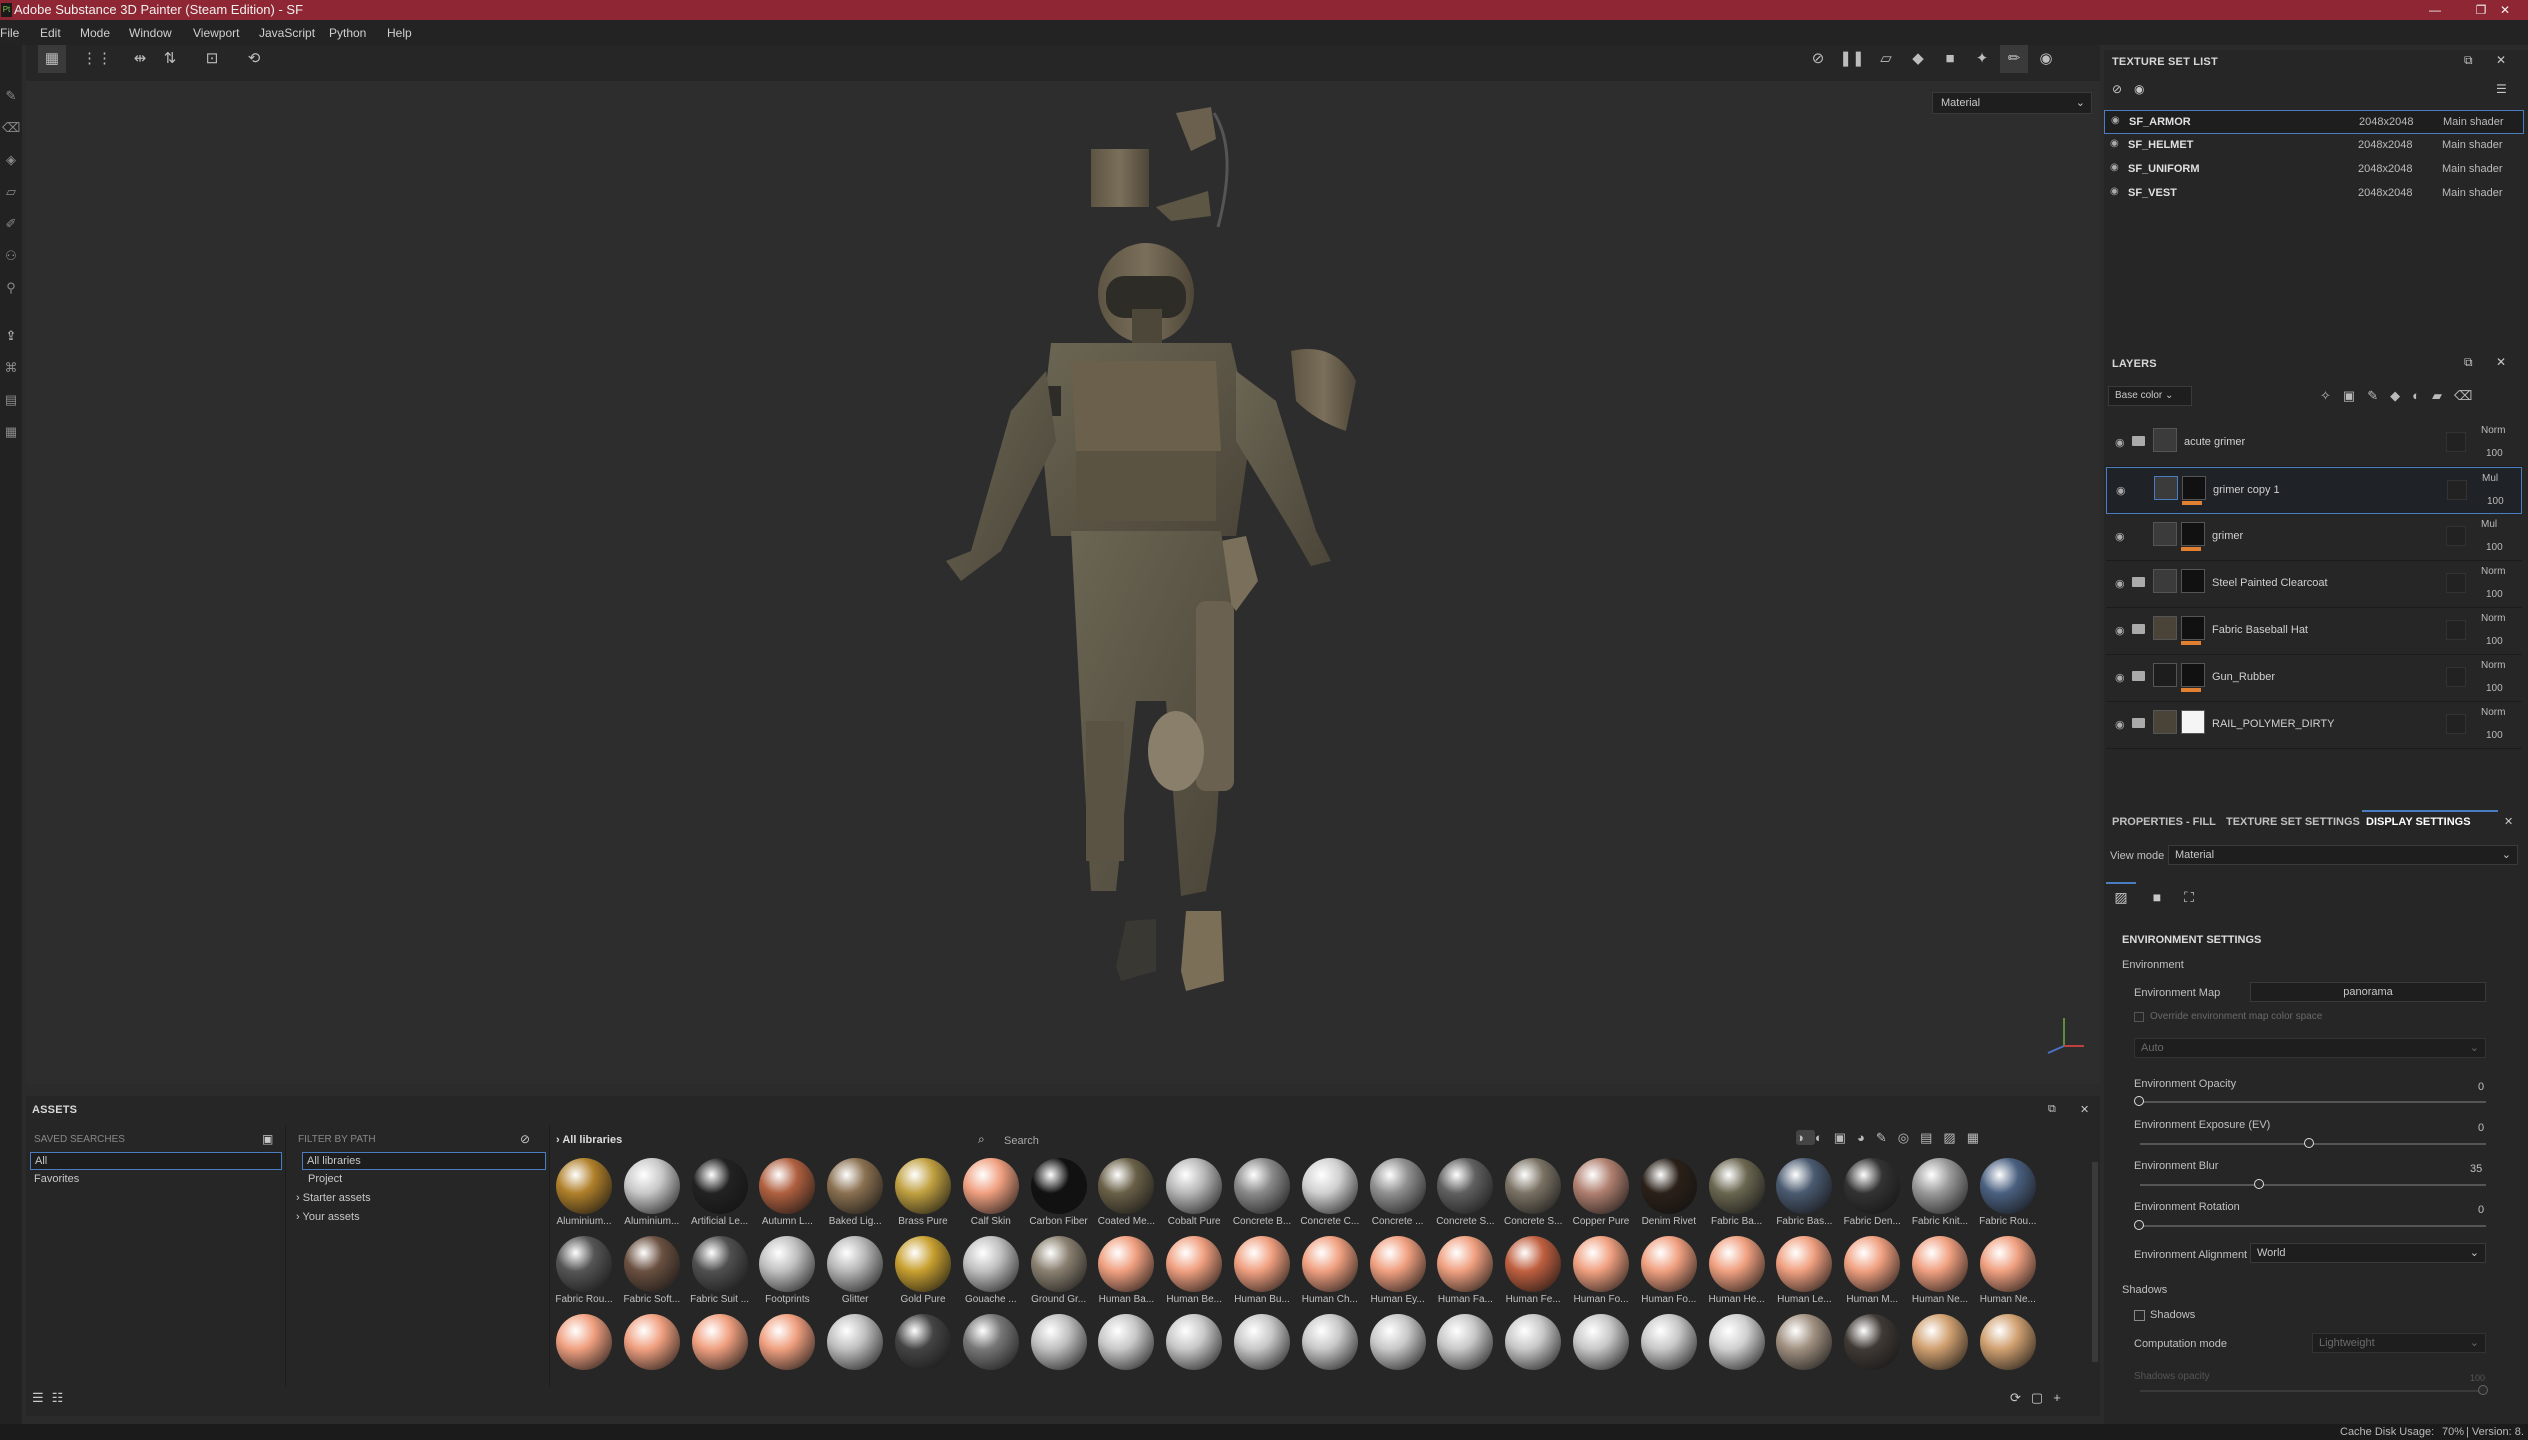 This screenshot has width=2528, height=1440. What do you see at coordinates (2062, 1397) in the screenshot?
I see `add-icon: +` at bounding box center [2062, 1397].